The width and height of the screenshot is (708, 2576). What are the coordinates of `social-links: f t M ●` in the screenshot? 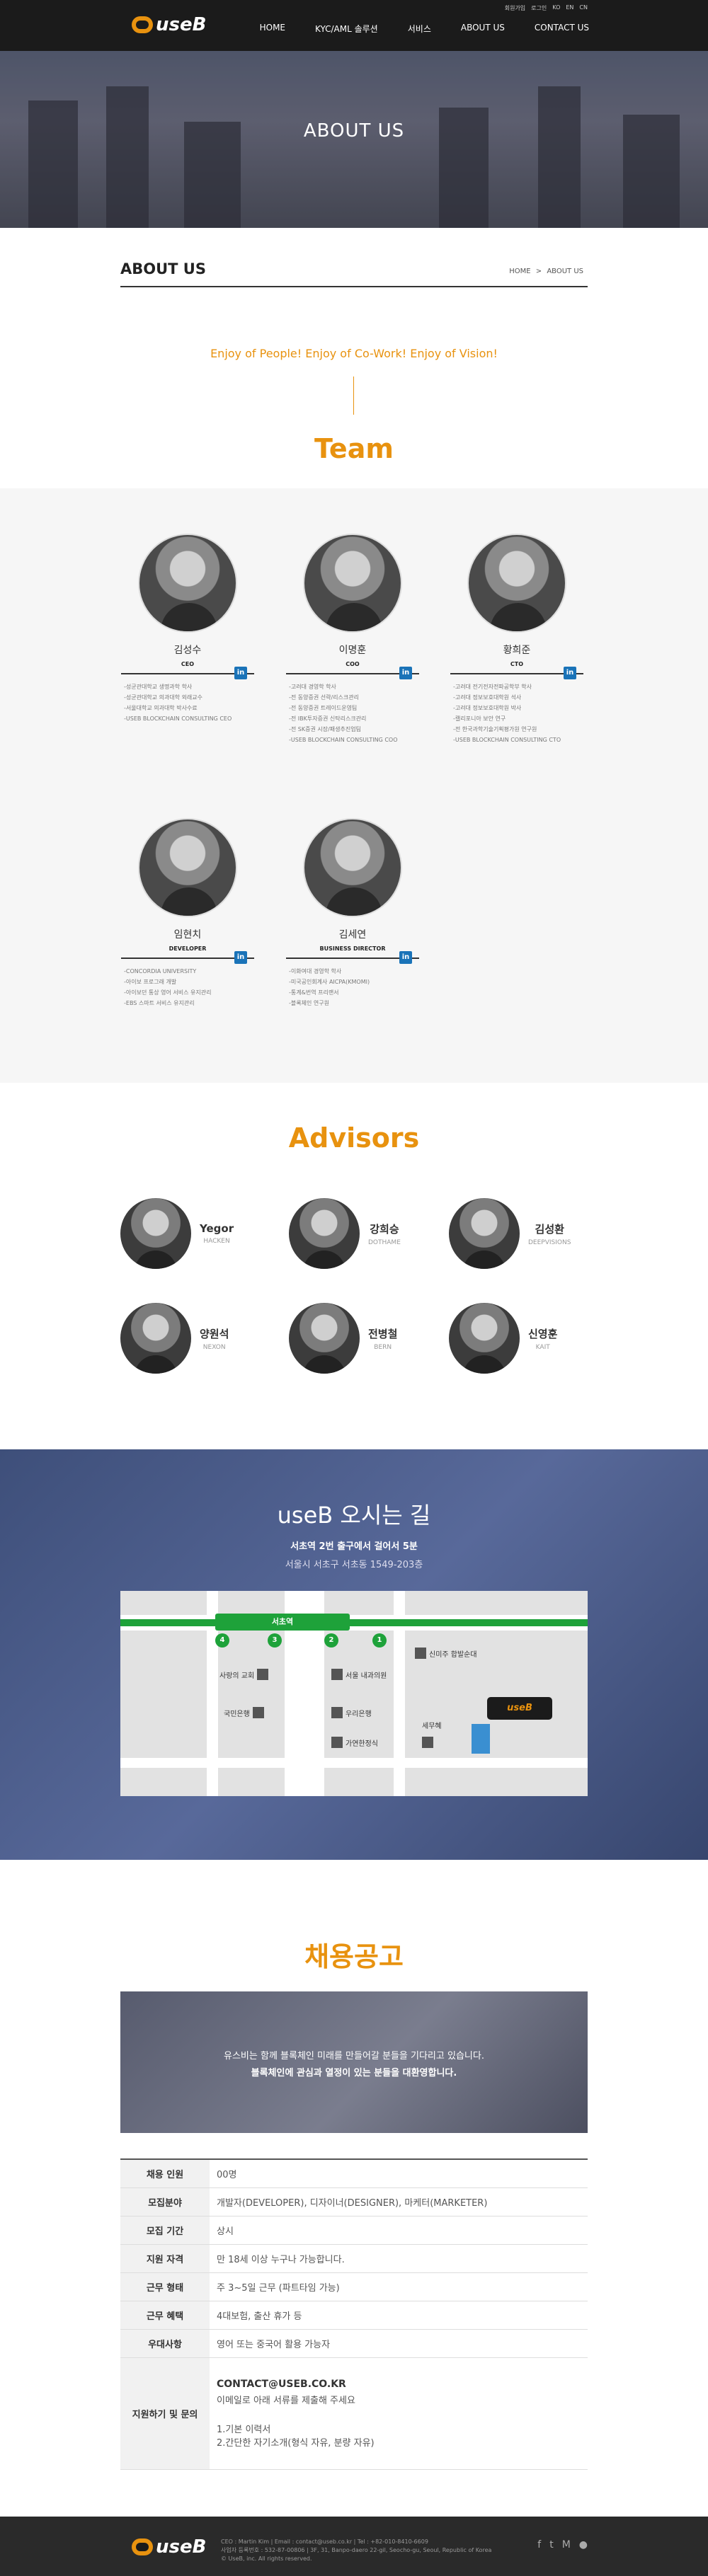 It's located at (562, 2545).